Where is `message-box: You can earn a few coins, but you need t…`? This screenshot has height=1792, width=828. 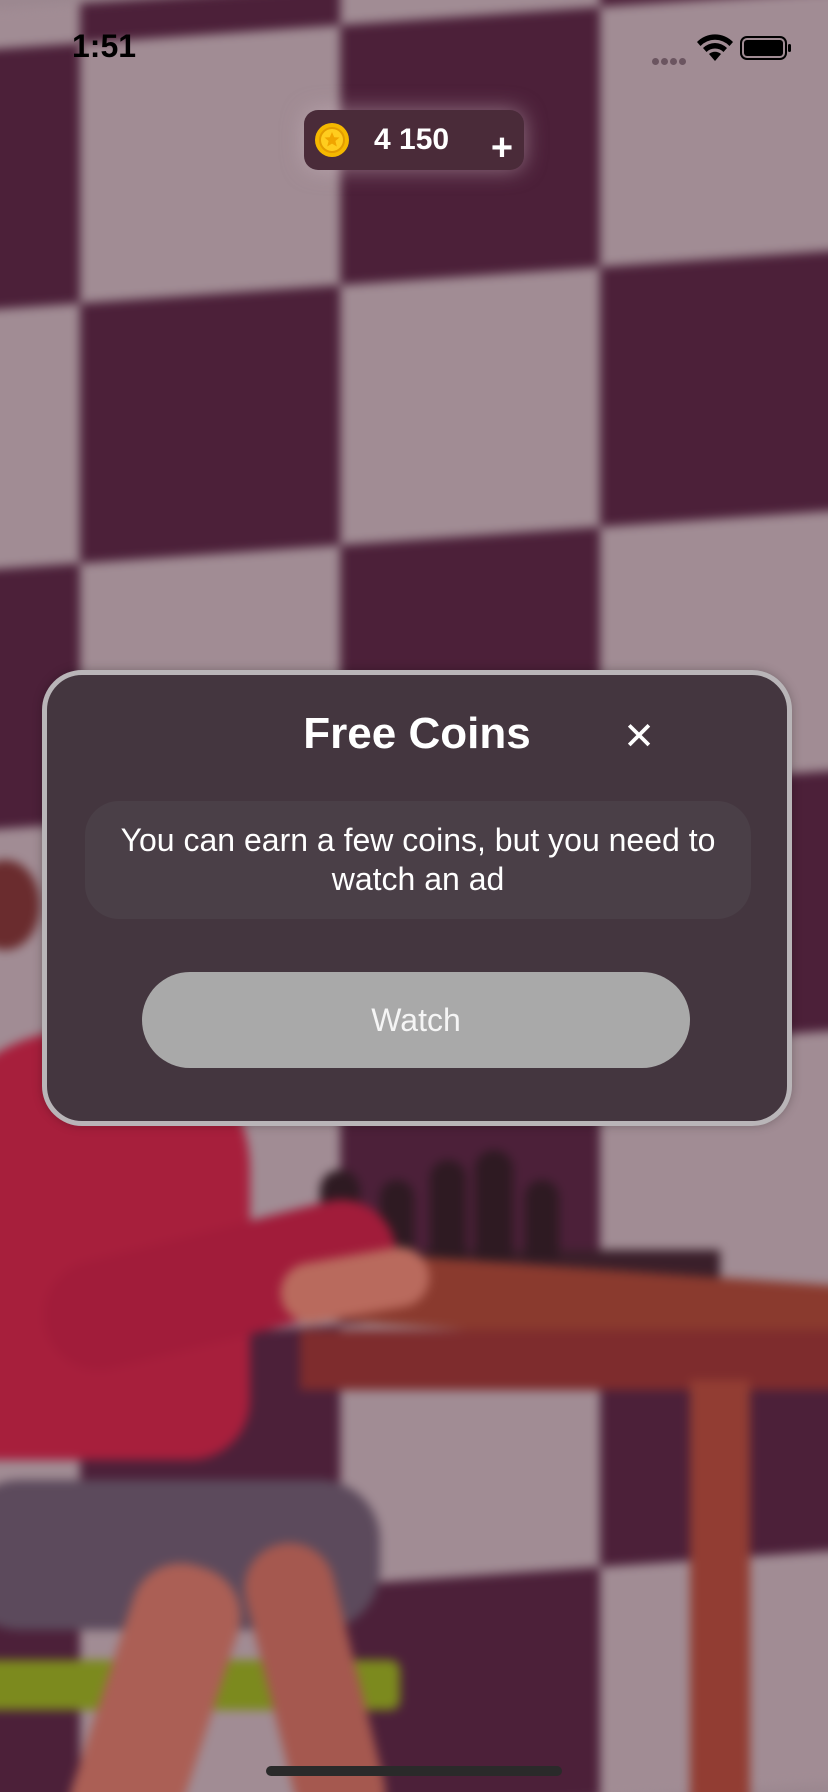 message-box: You can earn a few coins, but you need t… is located at coordinates (418, 860).